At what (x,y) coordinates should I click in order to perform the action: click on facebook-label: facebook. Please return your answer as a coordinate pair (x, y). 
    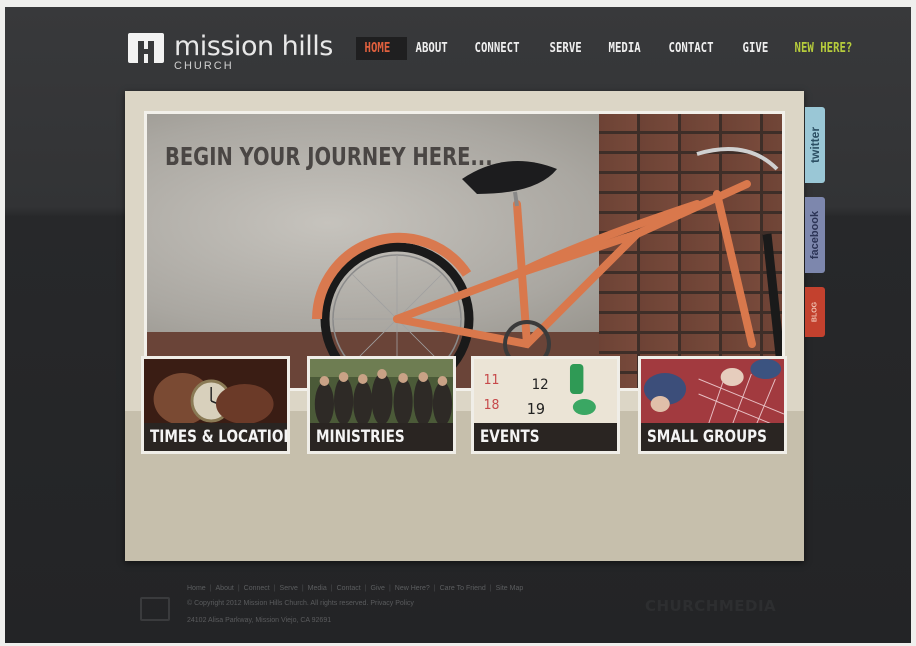
    Looking at the image, I should click on (815, 235).